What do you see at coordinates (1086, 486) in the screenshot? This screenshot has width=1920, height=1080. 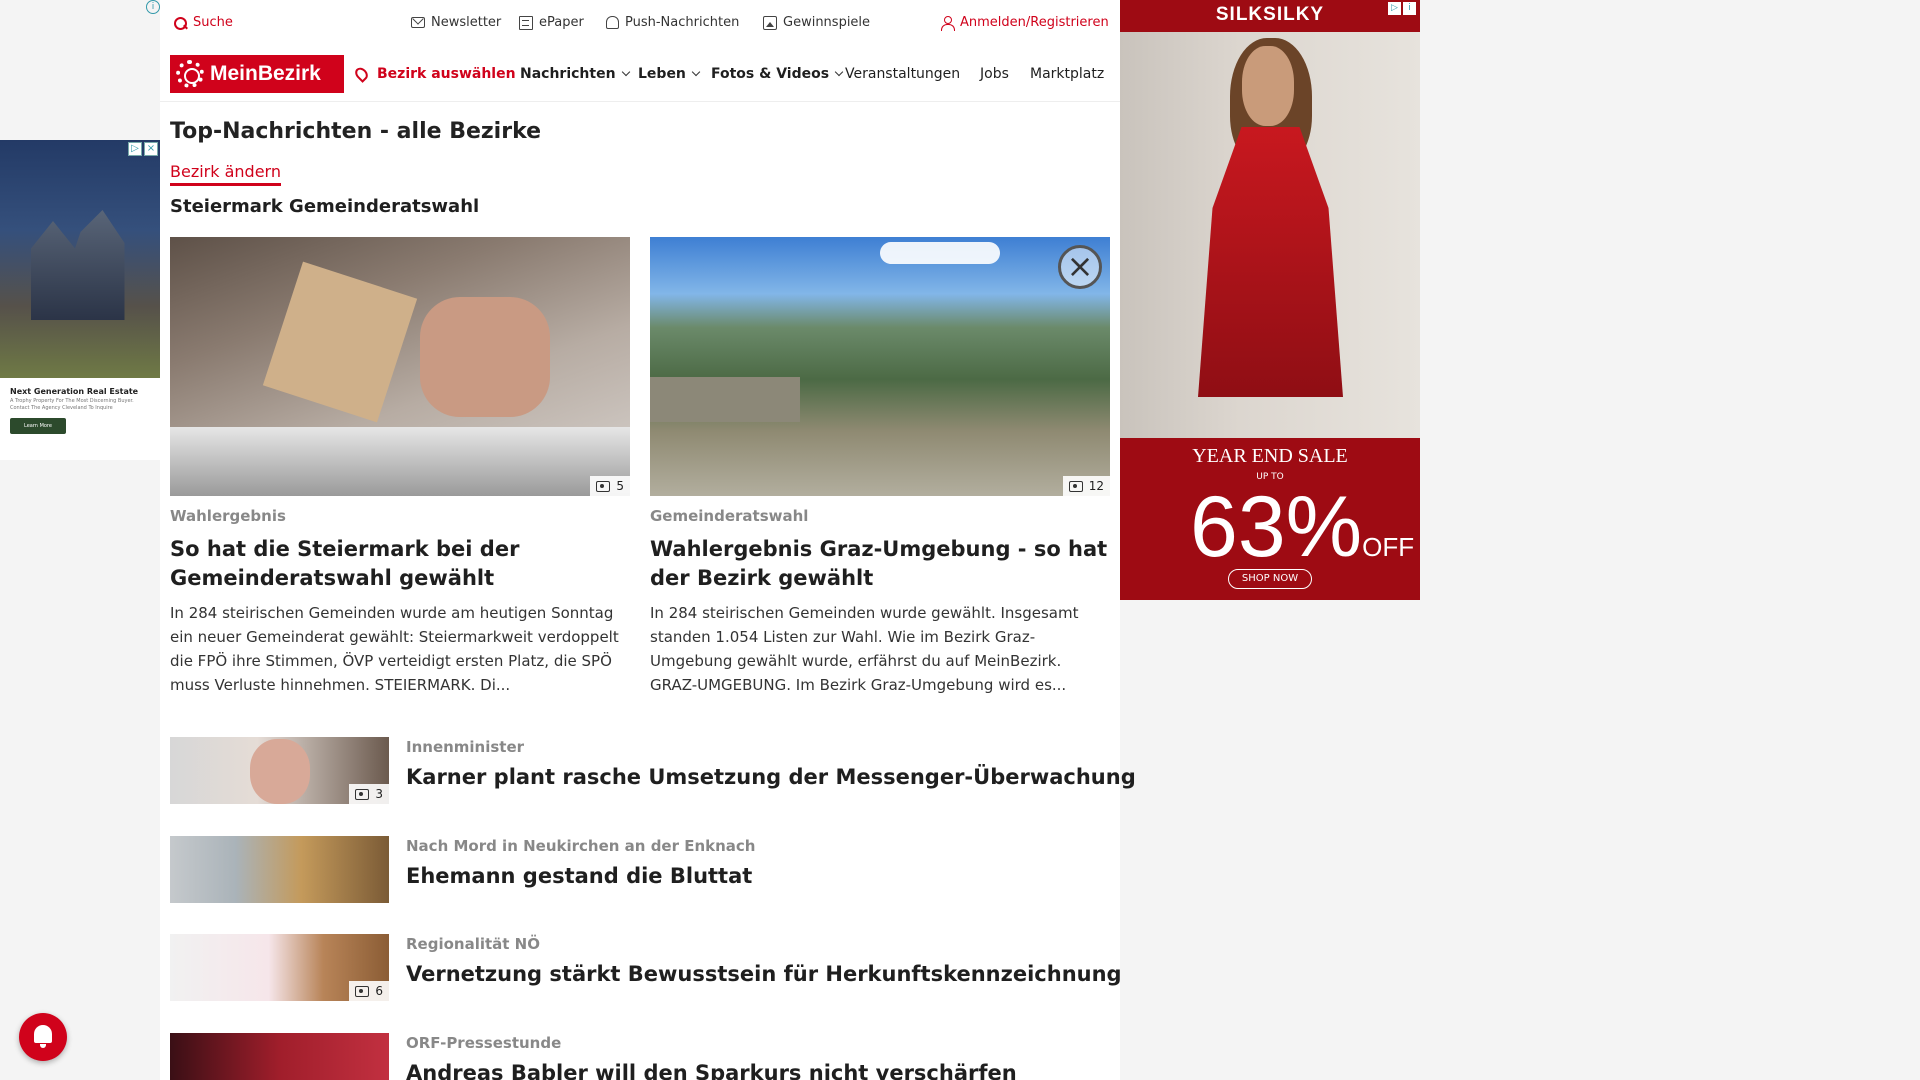 I see `photo-count-badge: 12` at bounding box center [1086, 486].